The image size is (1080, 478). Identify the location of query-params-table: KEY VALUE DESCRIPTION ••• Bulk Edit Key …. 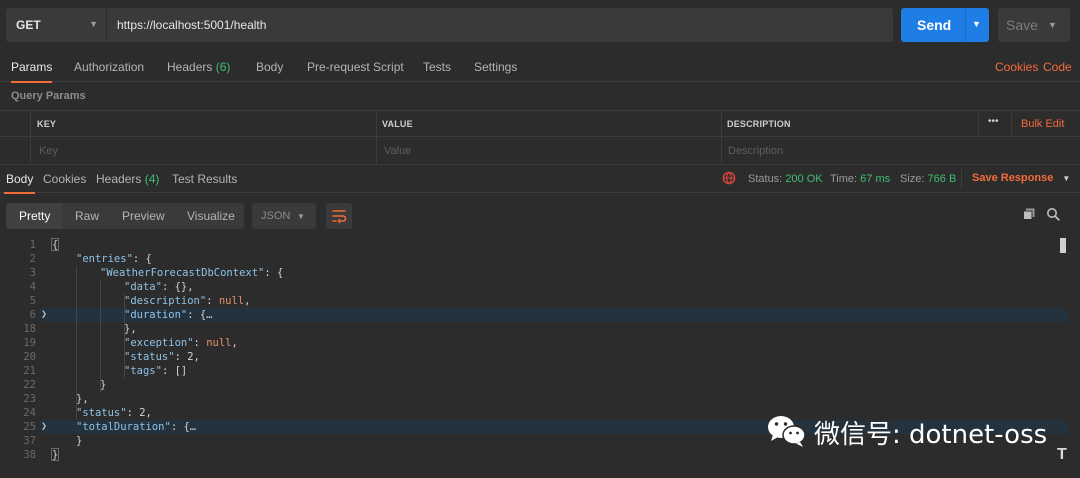
(540, 137).